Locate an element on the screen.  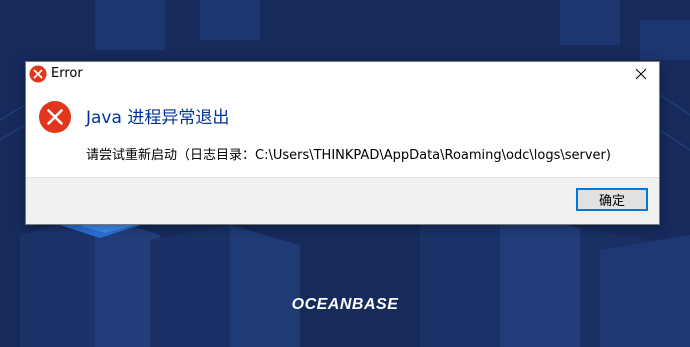
main-instruction: Java 进程异常退出 is located at coordinates (158, 118).